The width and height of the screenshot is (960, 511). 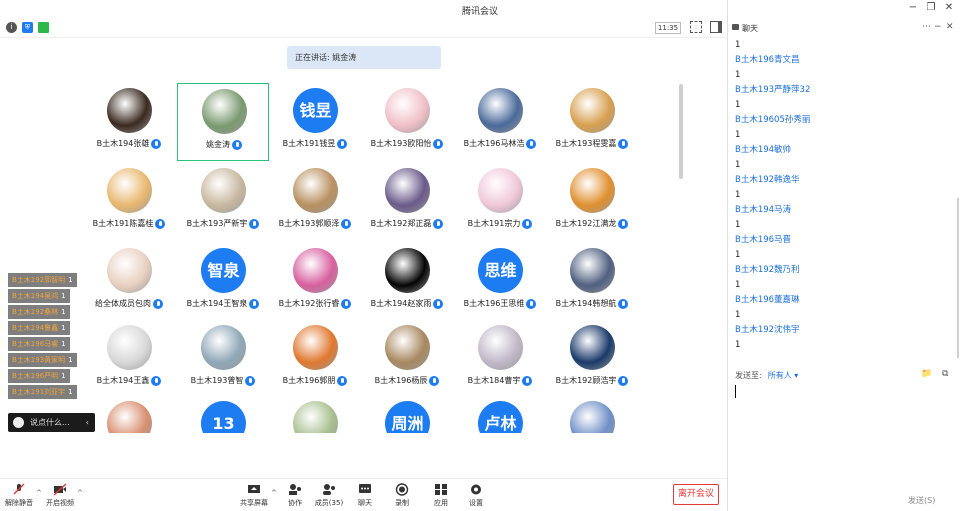 What do you see at coordinates (696, 27) in the screenshot?
I see `fullscreen-icon` at bounding box center [696, 27].